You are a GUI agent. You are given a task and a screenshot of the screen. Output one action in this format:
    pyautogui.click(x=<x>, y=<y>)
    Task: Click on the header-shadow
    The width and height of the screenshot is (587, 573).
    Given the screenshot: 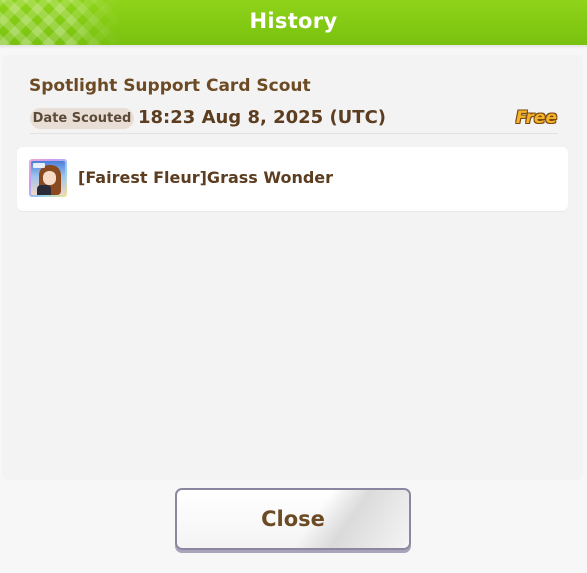 What is the action you would take?
    pyautogui.click(x=293, y=47)
    